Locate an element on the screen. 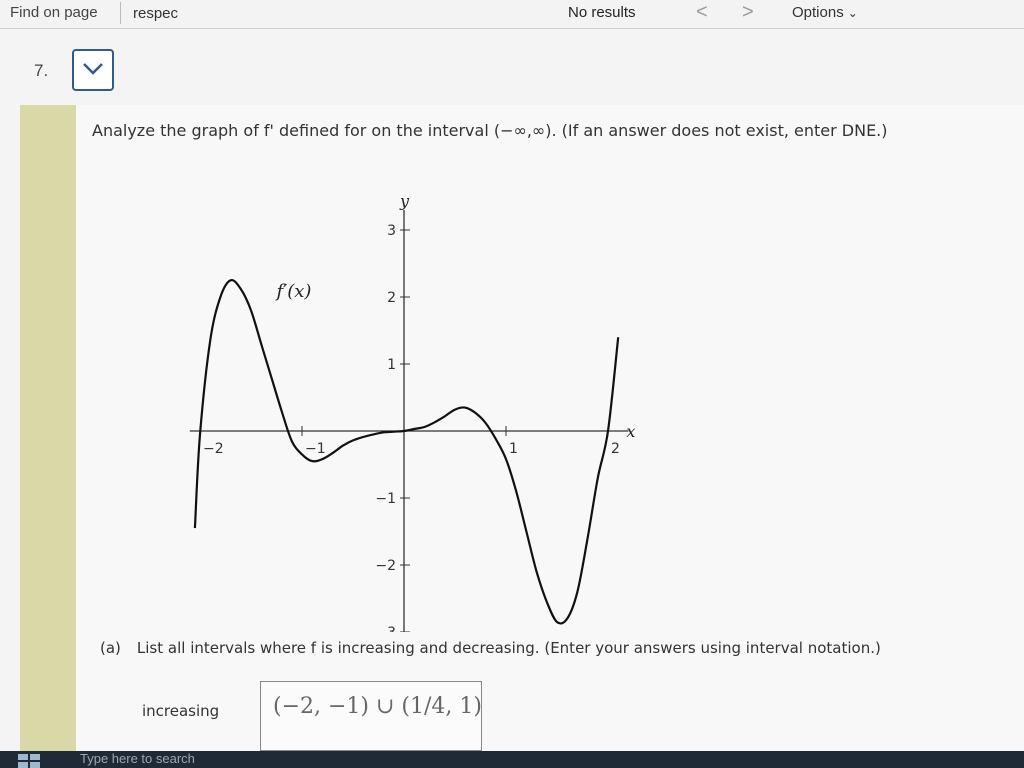 The image size is (1024, 768). find-label: Find on page is located at coordinates (54, 12).